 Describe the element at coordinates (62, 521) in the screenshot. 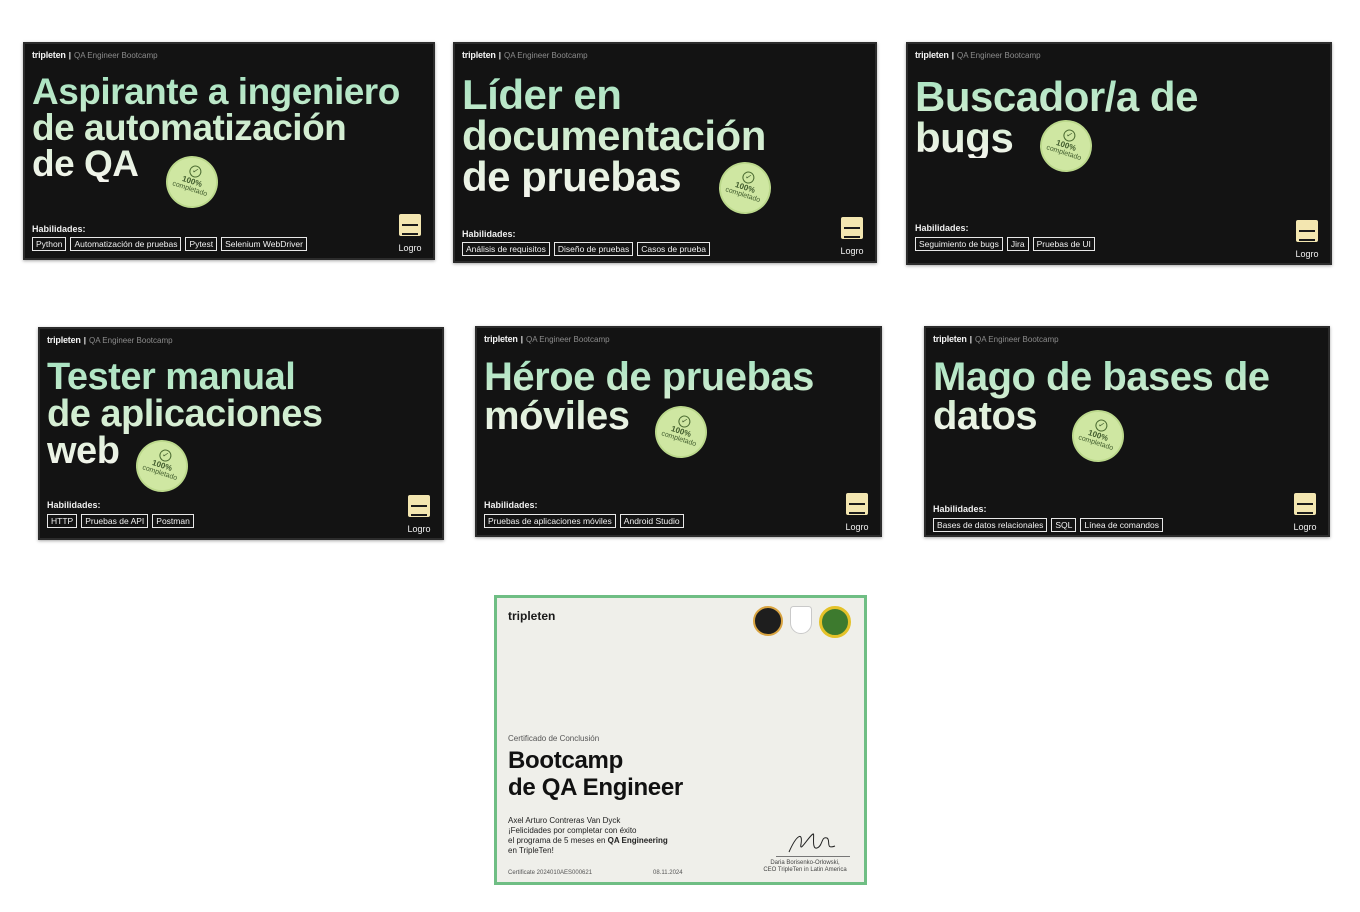

I see `skill-tag: HTTP` at that location.